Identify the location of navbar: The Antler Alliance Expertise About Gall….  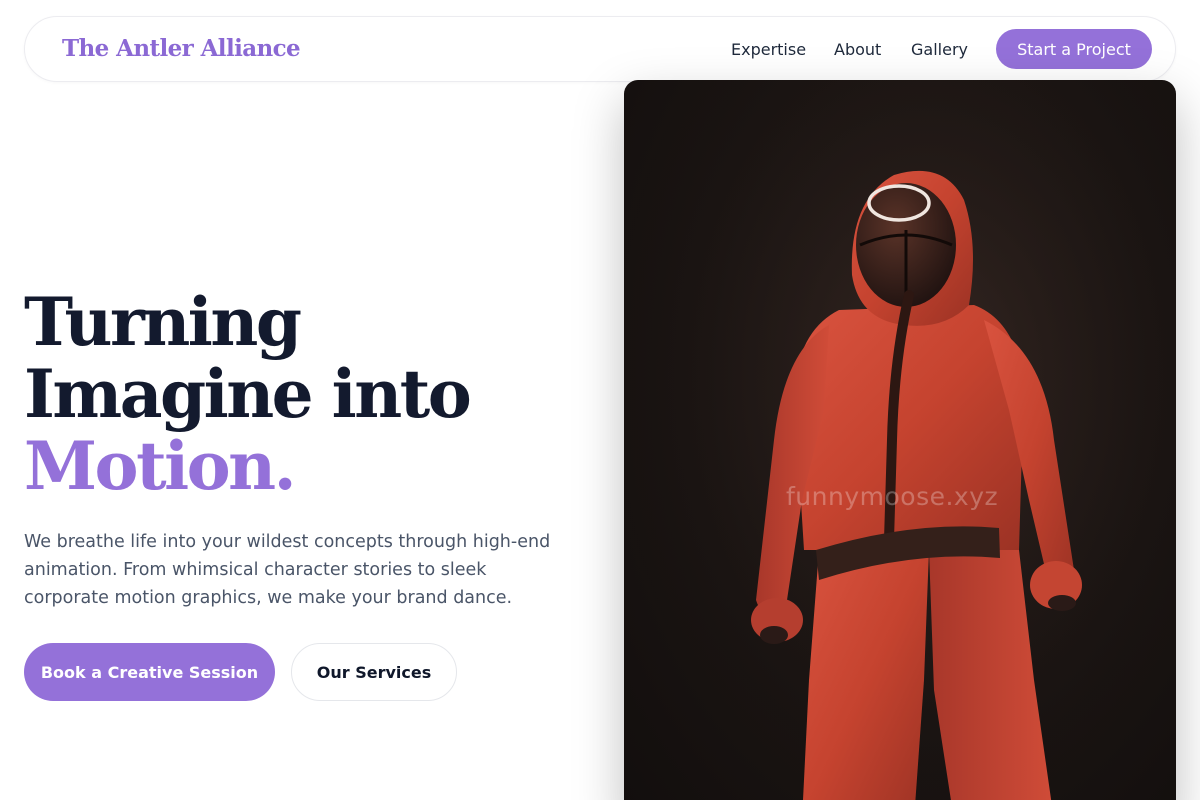
(600, 49).